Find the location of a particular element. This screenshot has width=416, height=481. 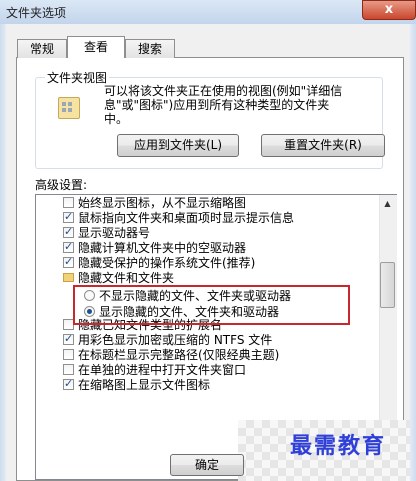

setting-hide-empty-drives: 隐藏计算机文件夹中的空驱动器 is located at coordinates (155, 247).